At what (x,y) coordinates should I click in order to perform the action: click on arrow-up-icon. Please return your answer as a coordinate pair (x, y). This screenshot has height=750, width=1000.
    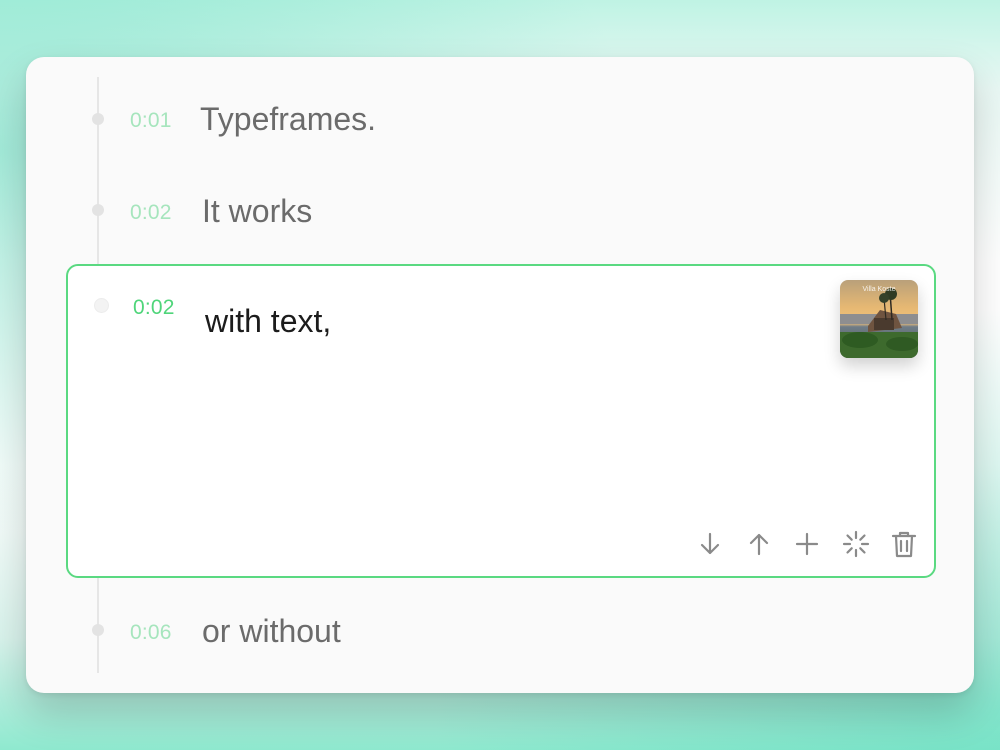
    Looking at the image, I should click on (758, 544).